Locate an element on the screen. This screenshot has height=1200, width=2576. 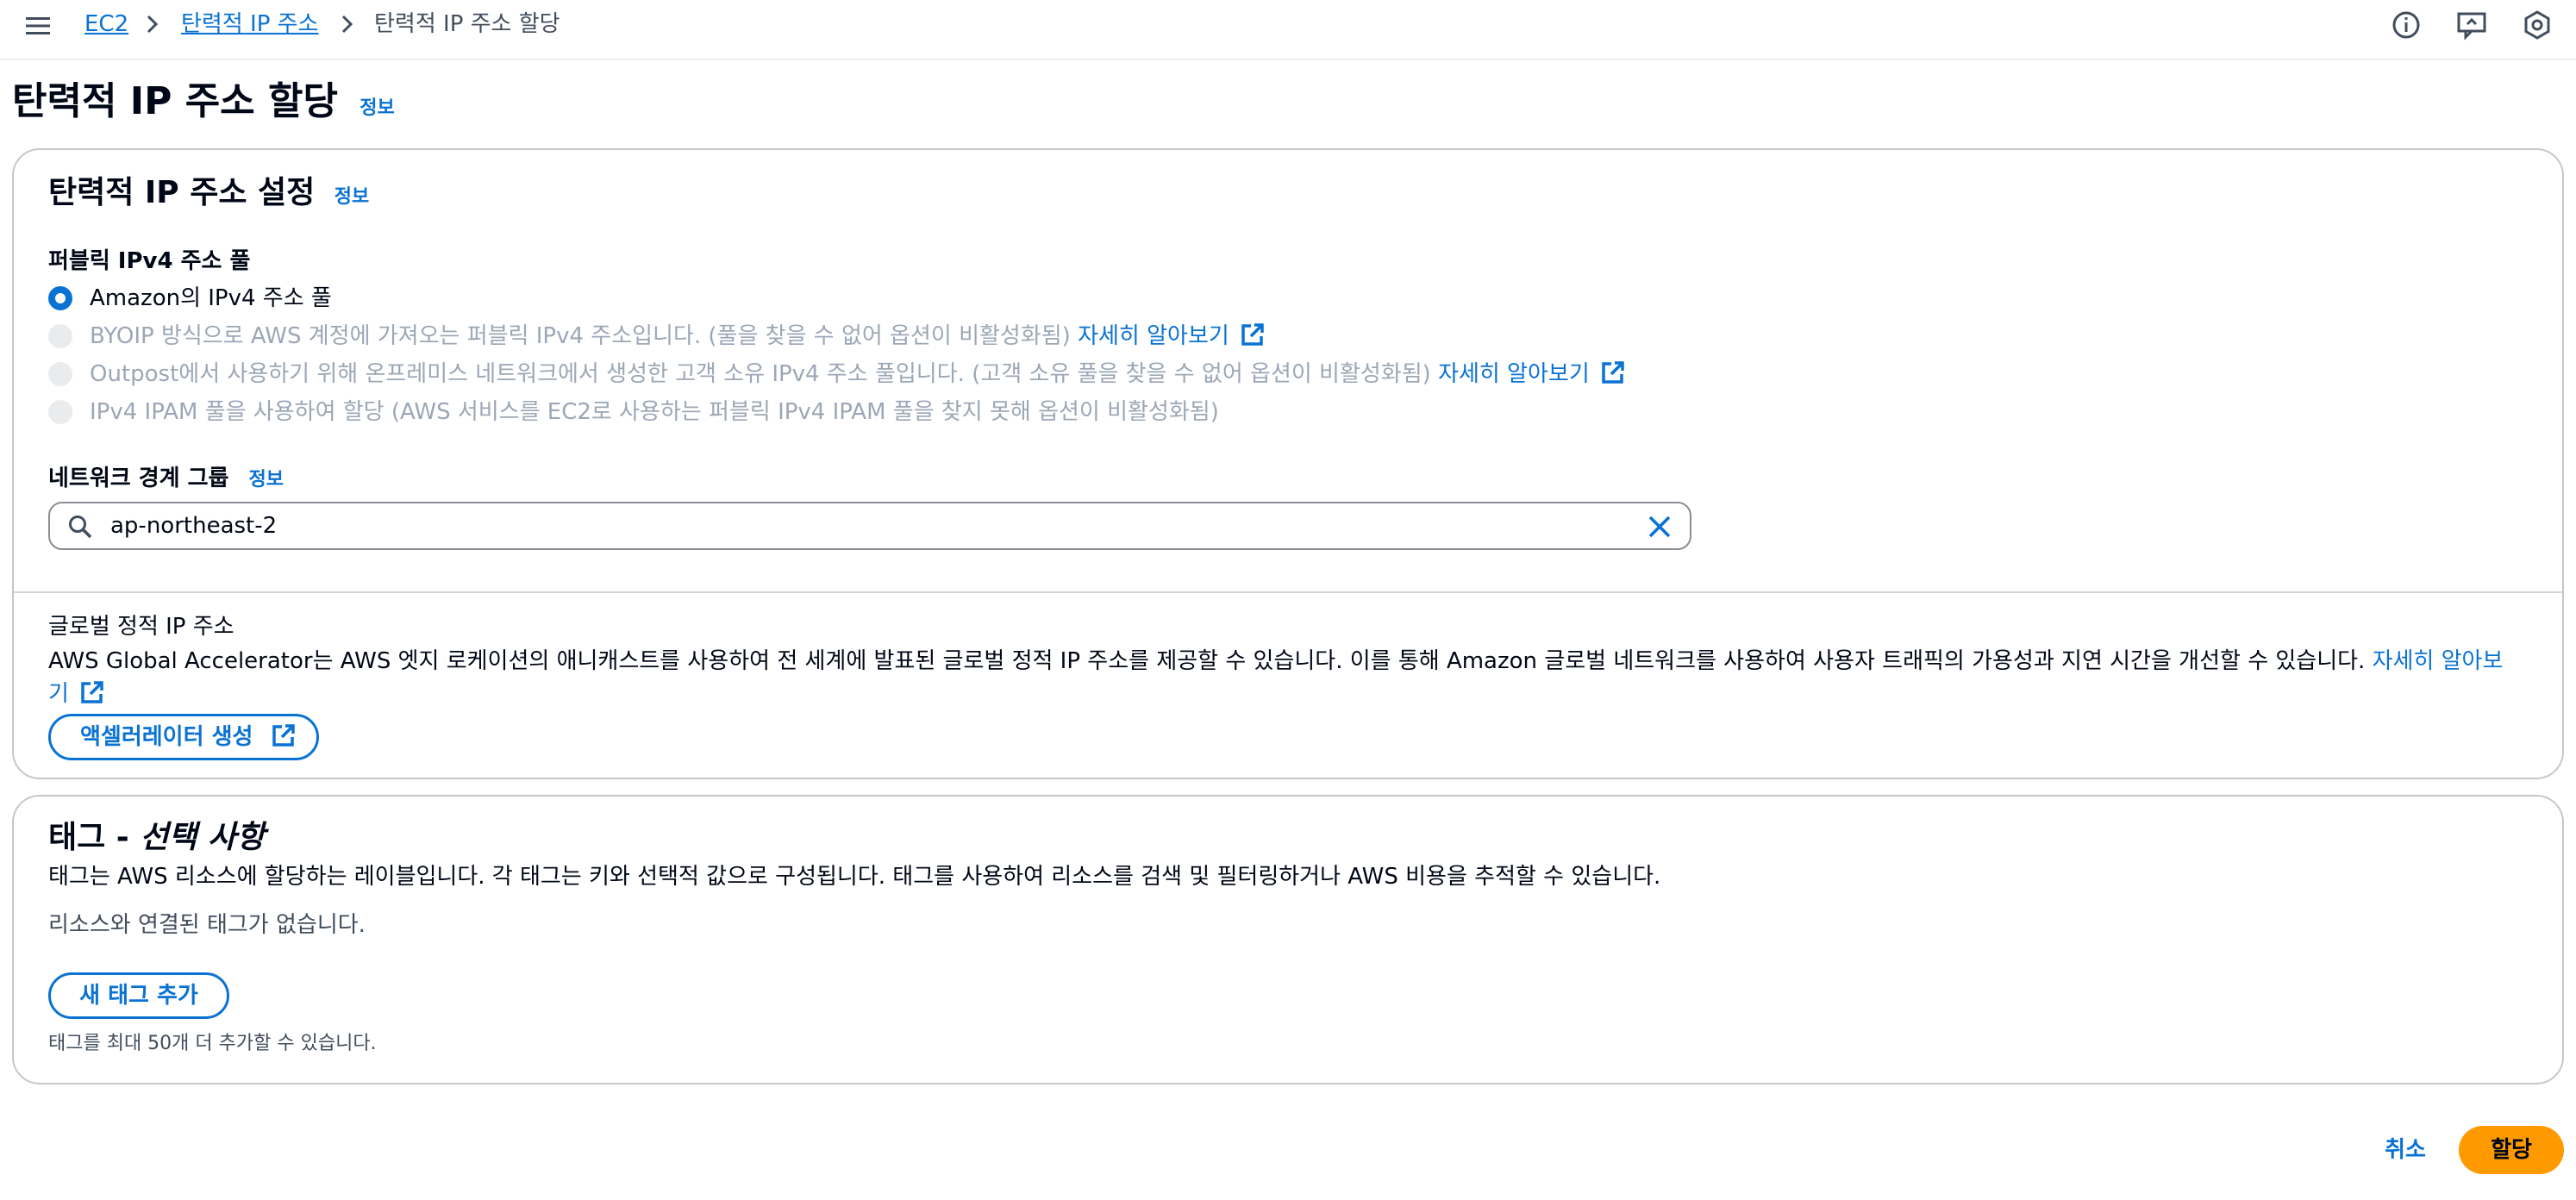
top-navigation: EC2 탄력적 IP 주소 탄력적 IP 주소 할당 is located at coordinates (1288, 30).